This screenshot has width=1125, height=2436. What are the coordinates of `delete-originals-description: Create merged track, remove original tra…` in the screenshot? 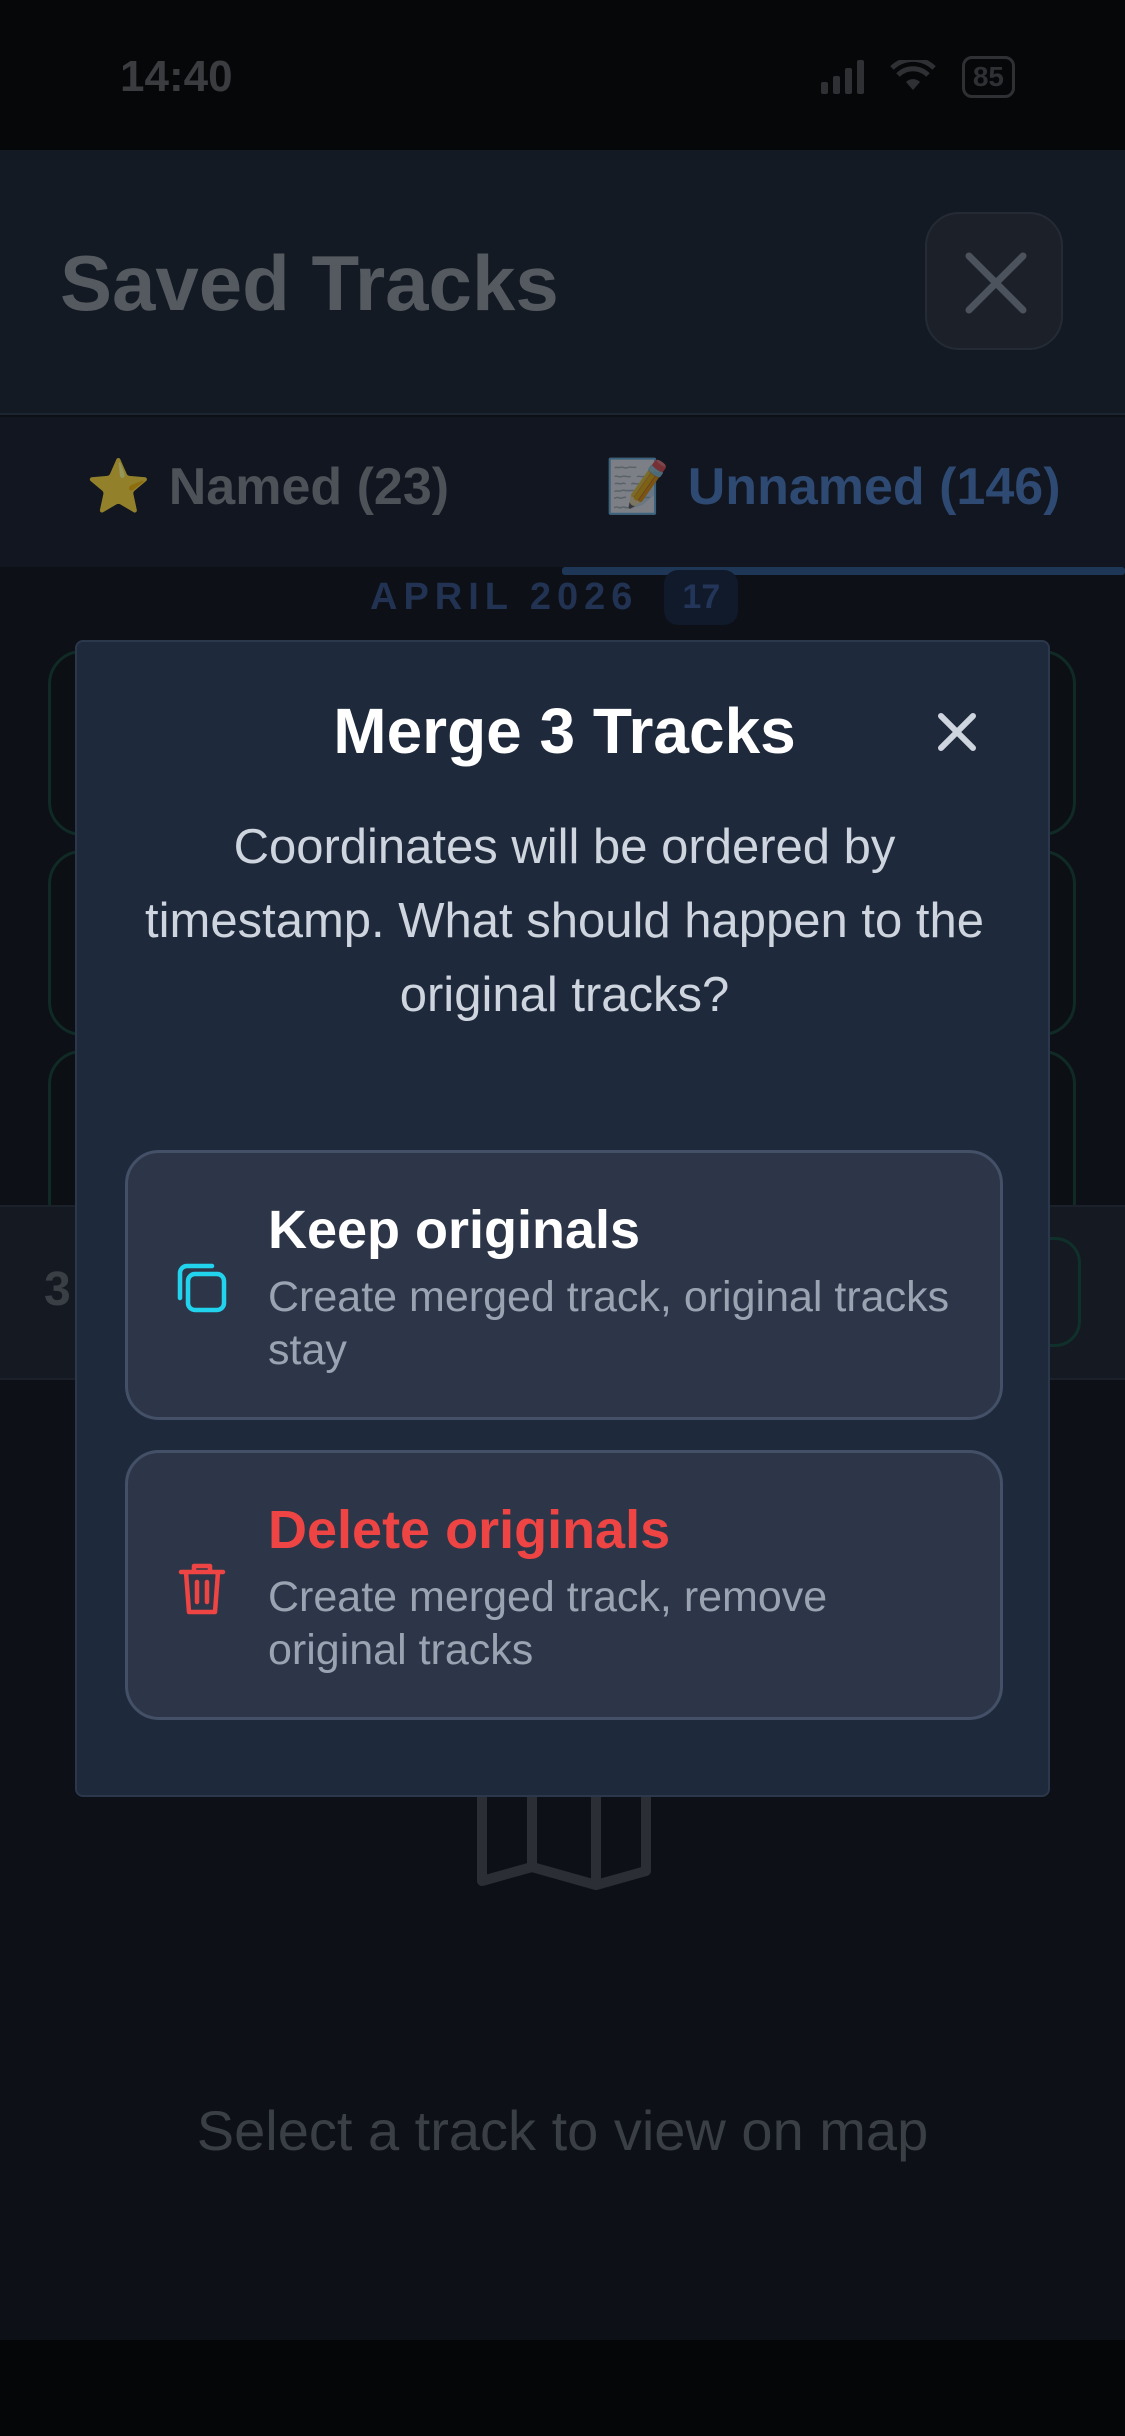 It's located at (548, 1623).